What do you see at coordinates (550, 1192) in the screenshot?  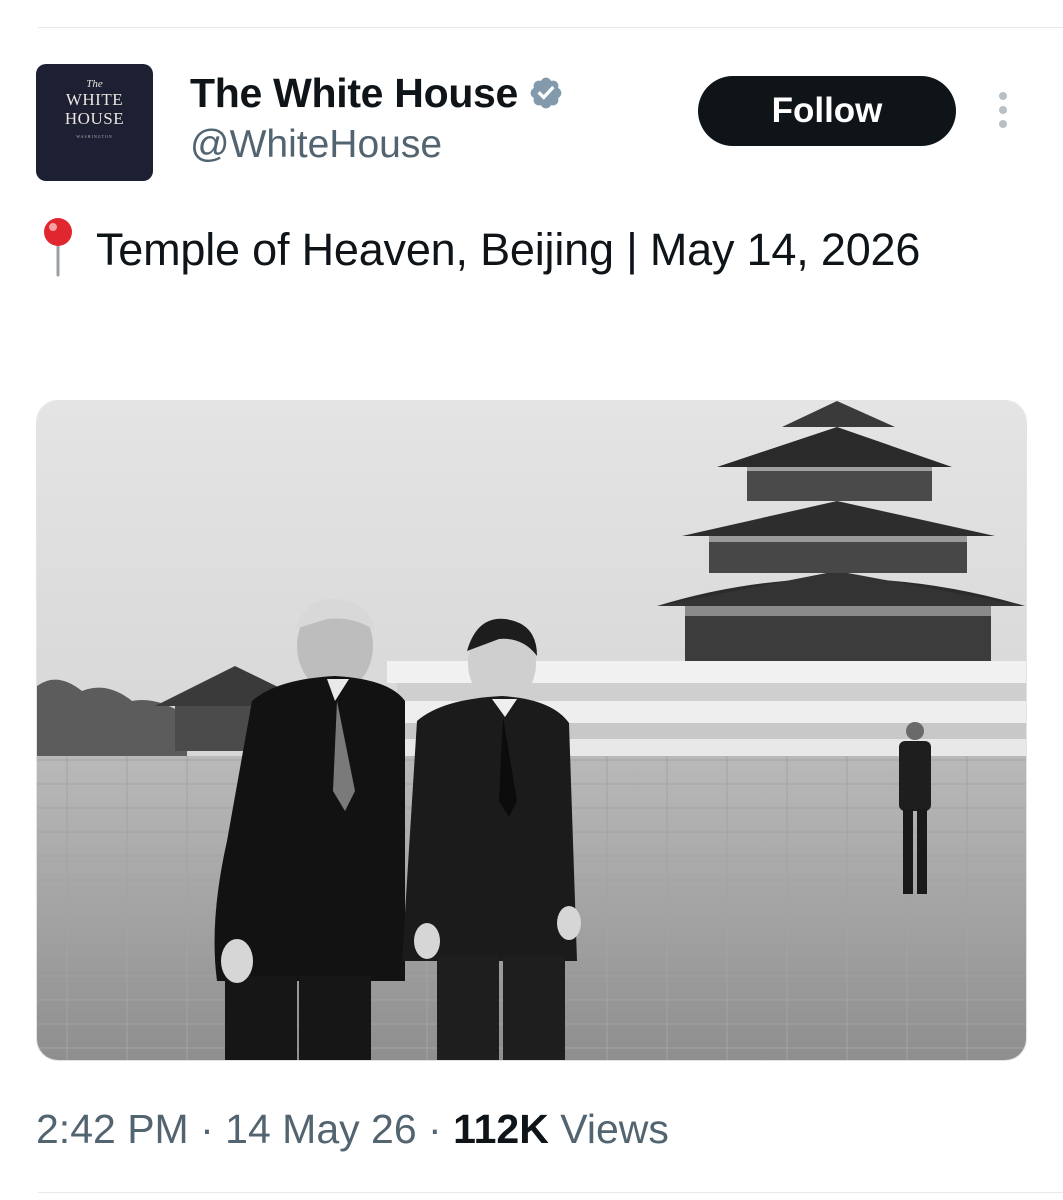 I see `bottom-divider` at bounding box center [550, 1192].